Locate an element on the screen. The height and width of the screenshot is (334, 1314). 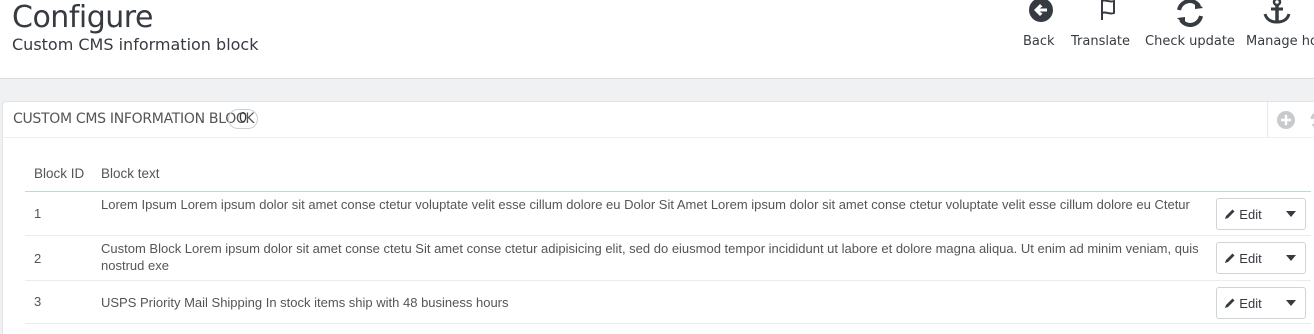
count-badge: 0 is located at coordinates (243, 119).